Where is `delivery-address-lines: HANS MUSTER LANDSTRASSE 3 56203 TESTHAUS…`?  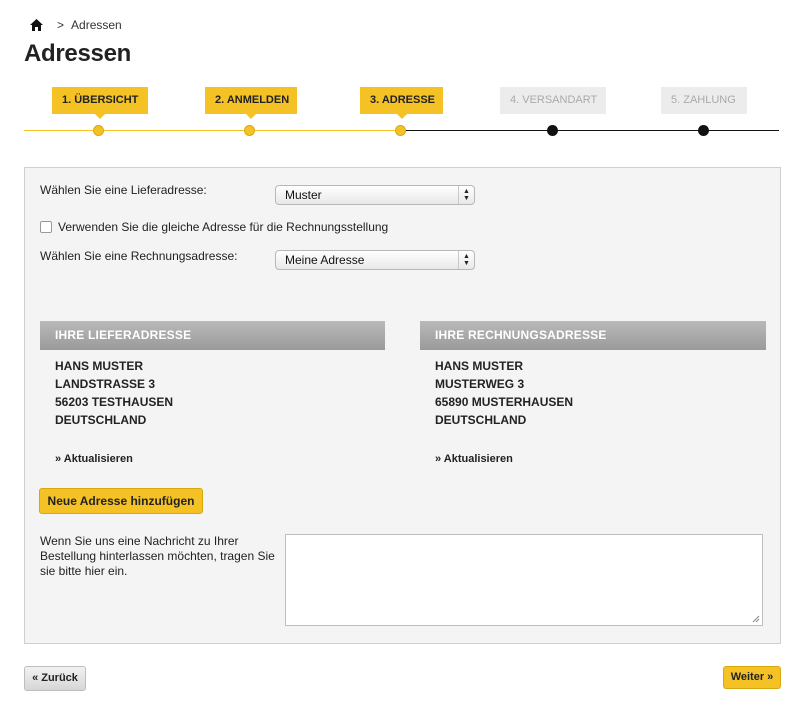 delivery-address-lines: HANS MUSTER LANDSTRASSE 3 56203 TESTHAUS… is located at coordinates (114, 393).